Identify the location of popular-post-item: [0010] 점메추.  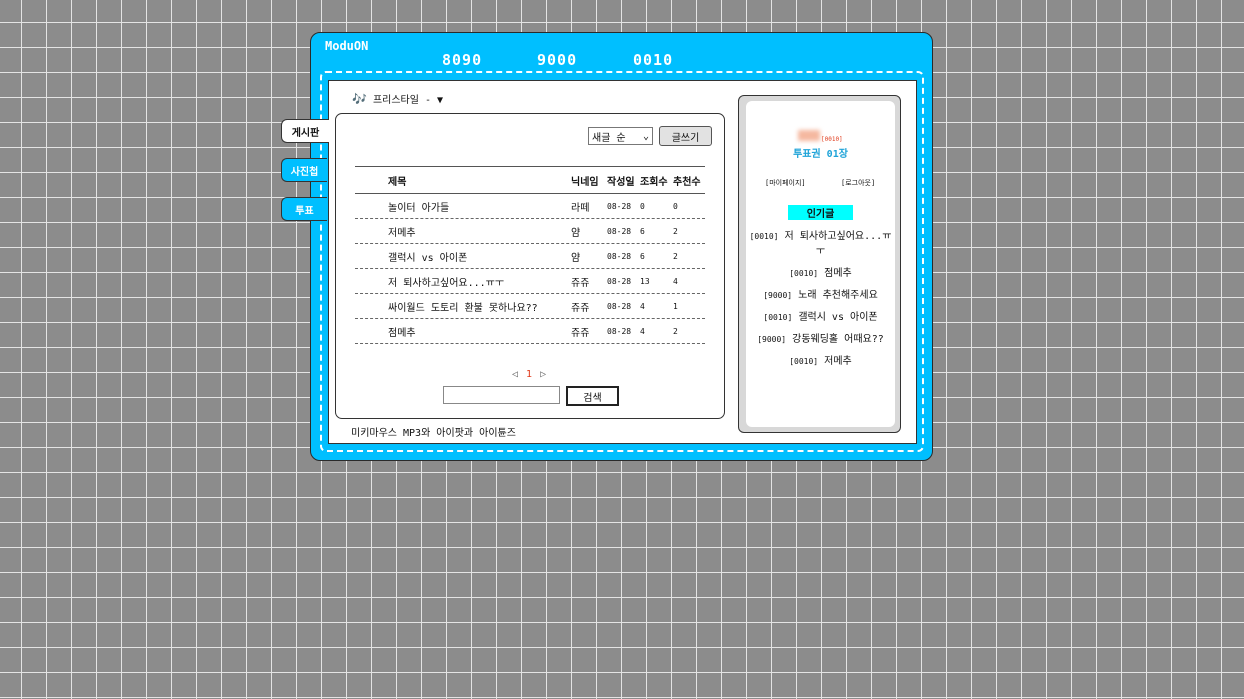
(820, 273).